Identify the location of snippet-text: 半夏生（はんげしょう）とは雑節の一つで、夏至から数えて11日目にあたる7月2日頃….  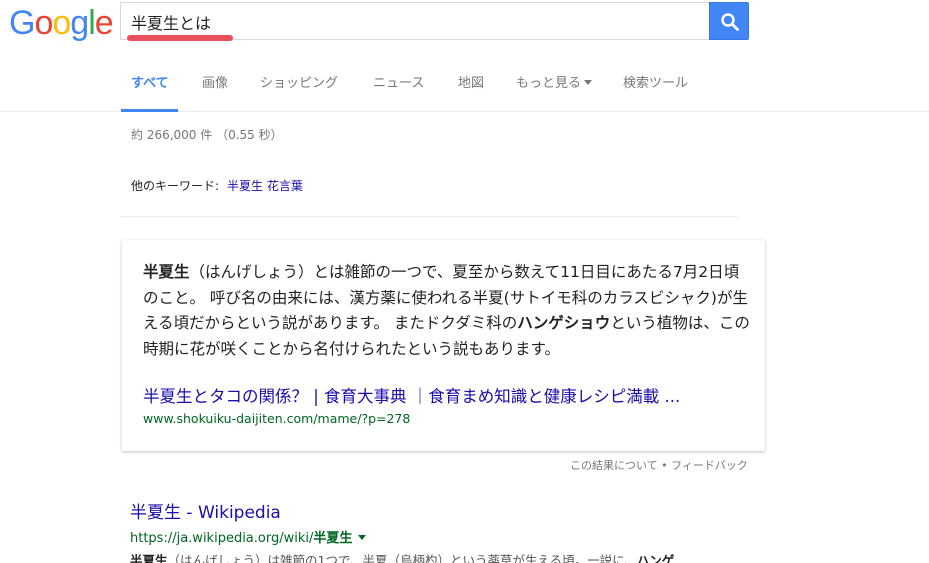
(448, 311).